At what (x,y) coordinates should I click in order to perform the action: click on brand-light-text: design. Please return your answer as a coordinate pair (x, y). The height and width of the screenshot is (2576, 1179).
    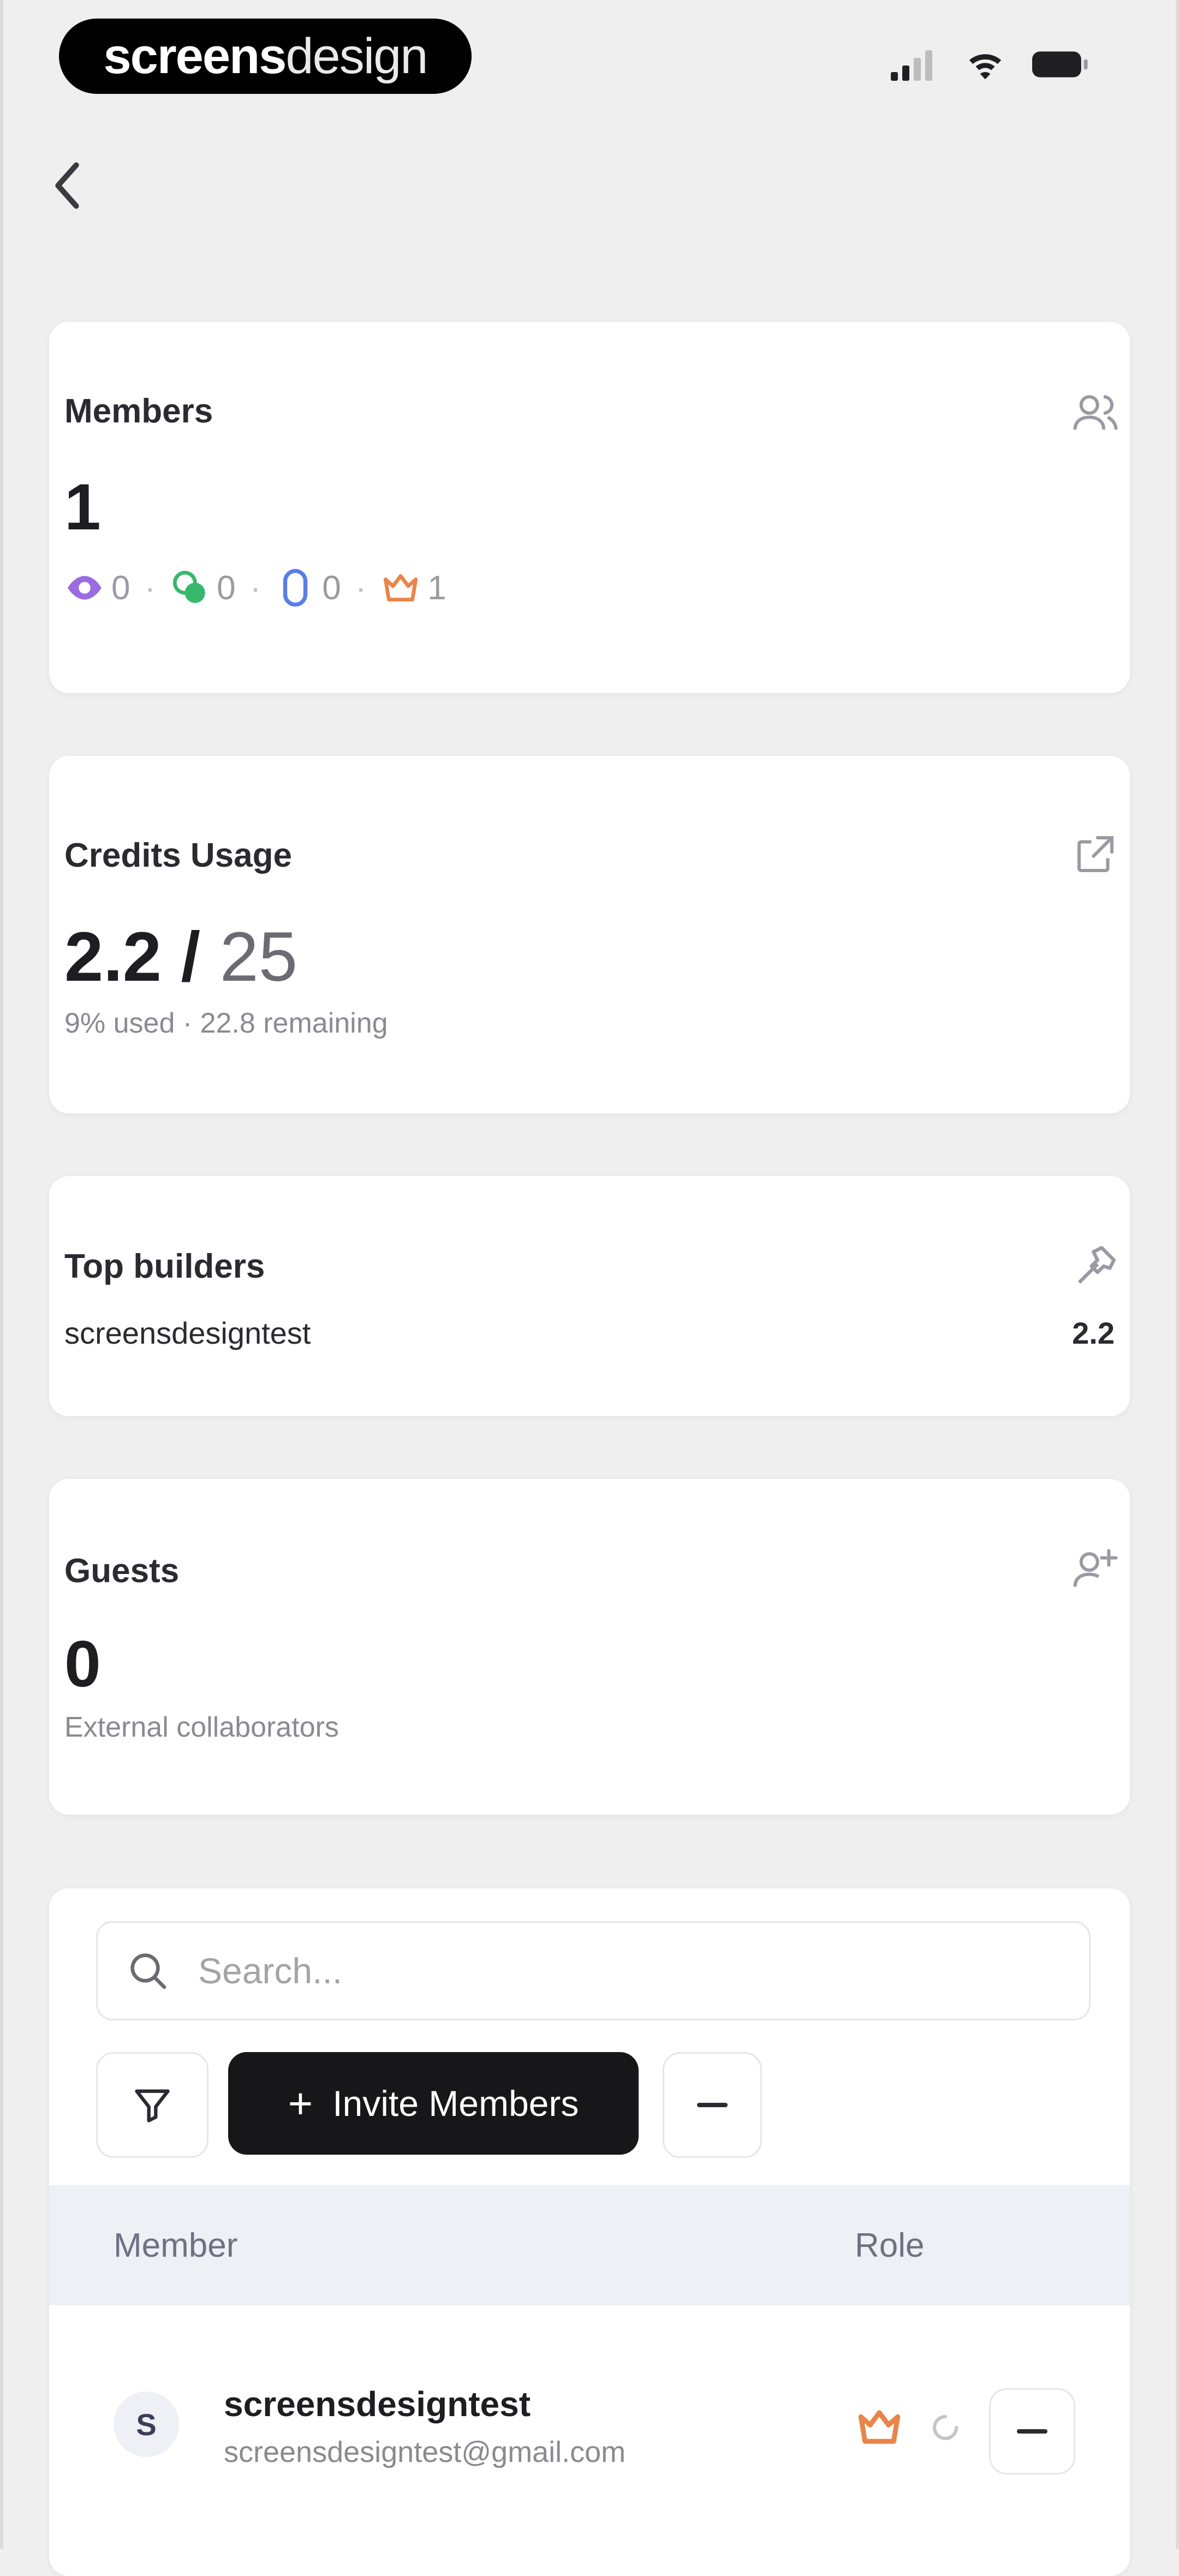
    Looking at the image, I should click on (356, 56).